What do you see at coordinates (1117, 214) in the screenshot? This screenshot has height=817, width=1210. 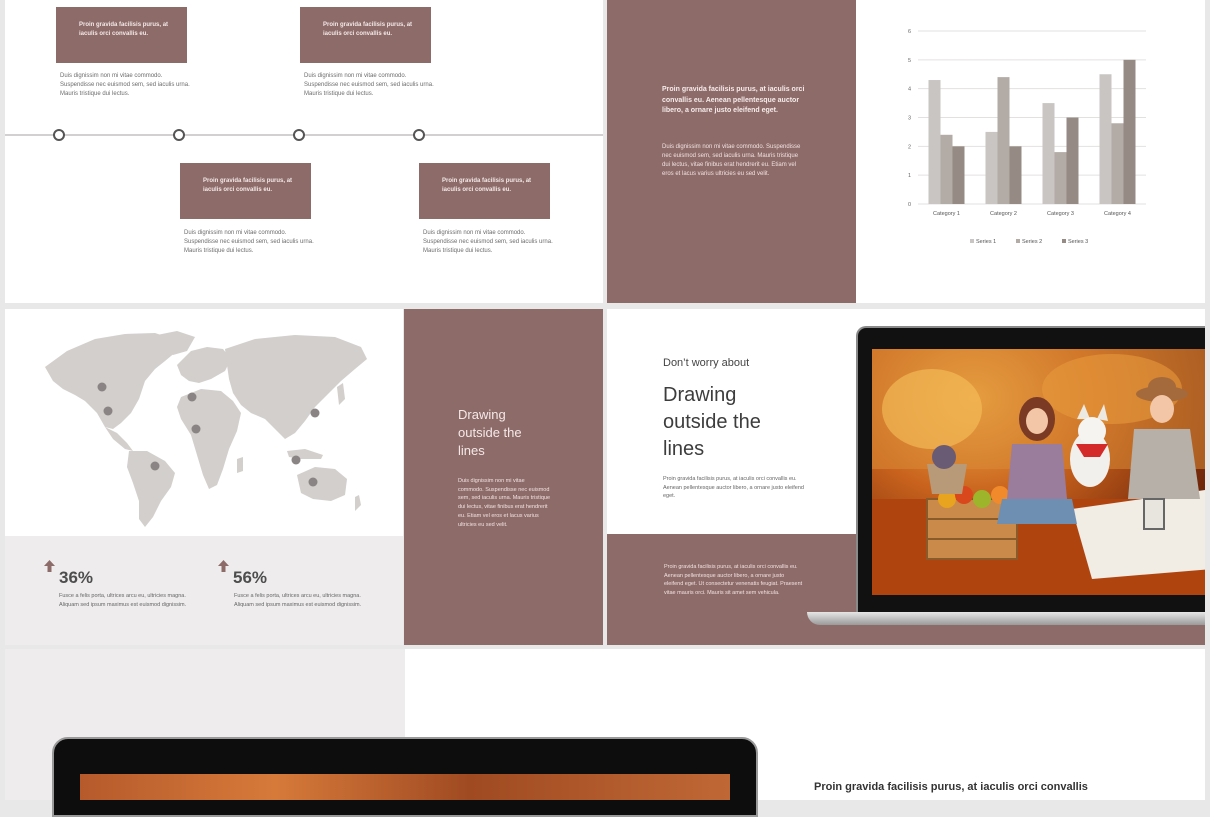 I see `x-tick-label: Category 4` at bounding box center [1117, 214].